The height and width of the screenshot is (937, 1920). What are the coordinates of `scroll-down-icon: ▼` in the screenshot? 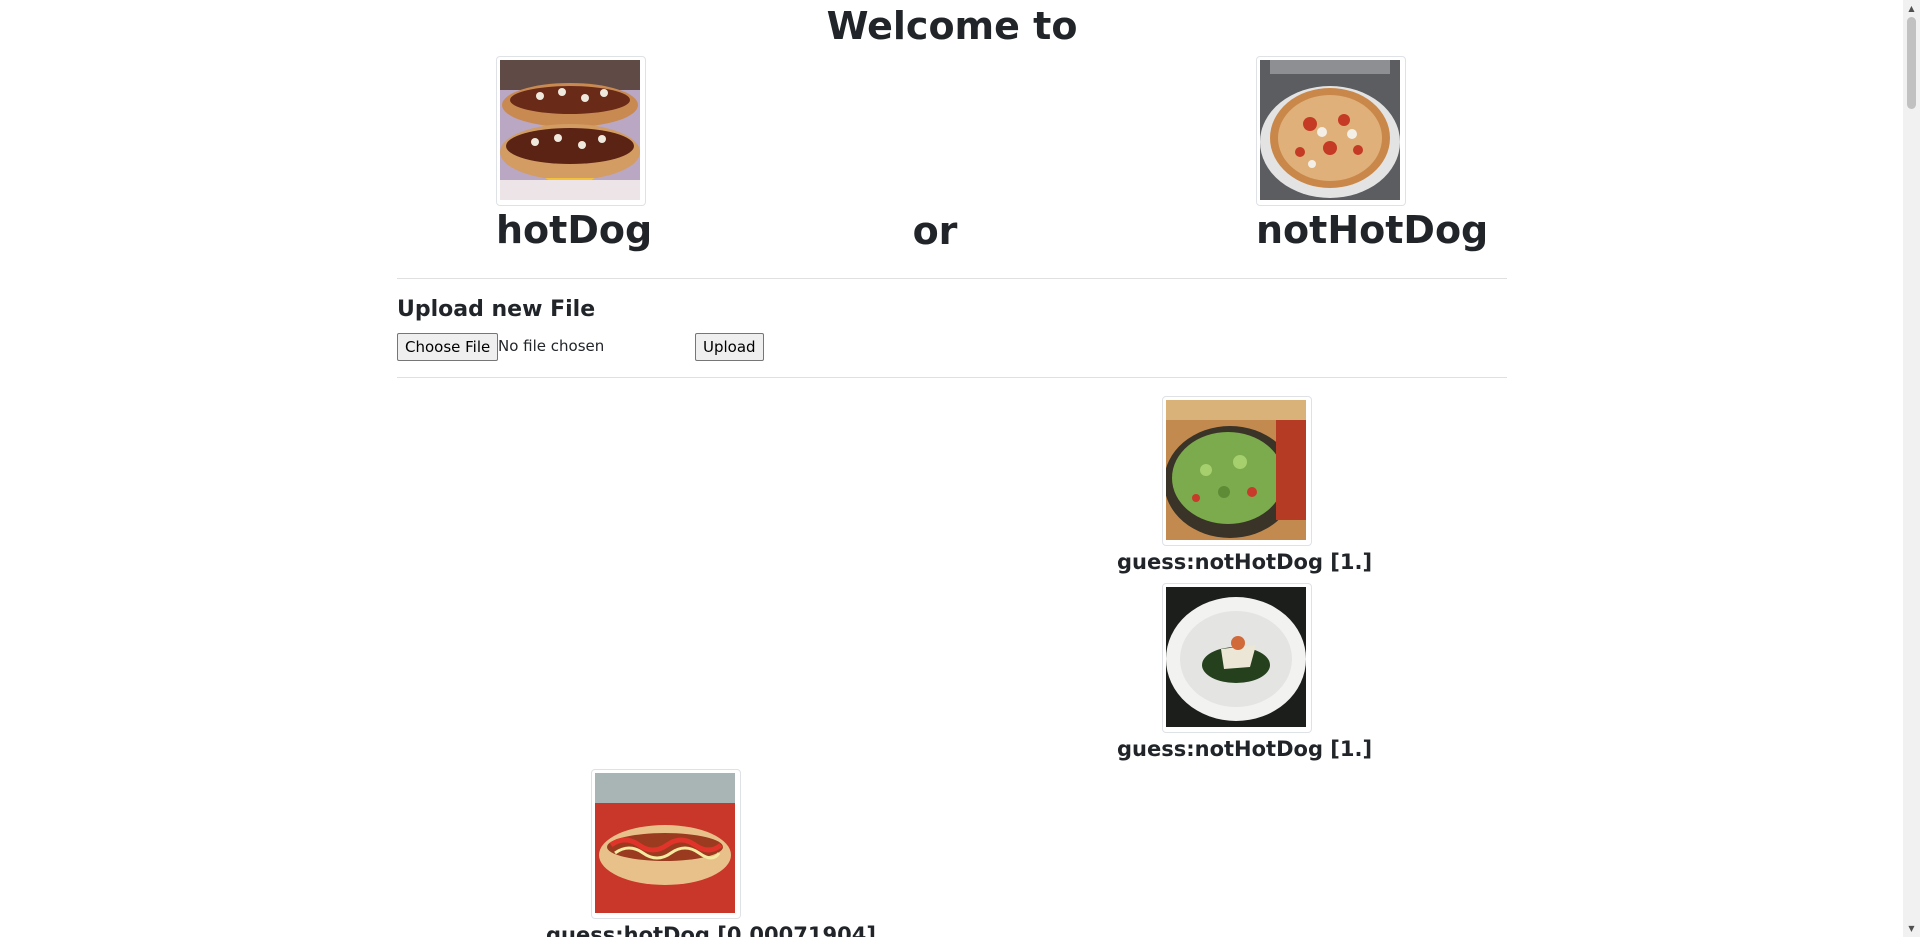 It's located at (1911, 928).